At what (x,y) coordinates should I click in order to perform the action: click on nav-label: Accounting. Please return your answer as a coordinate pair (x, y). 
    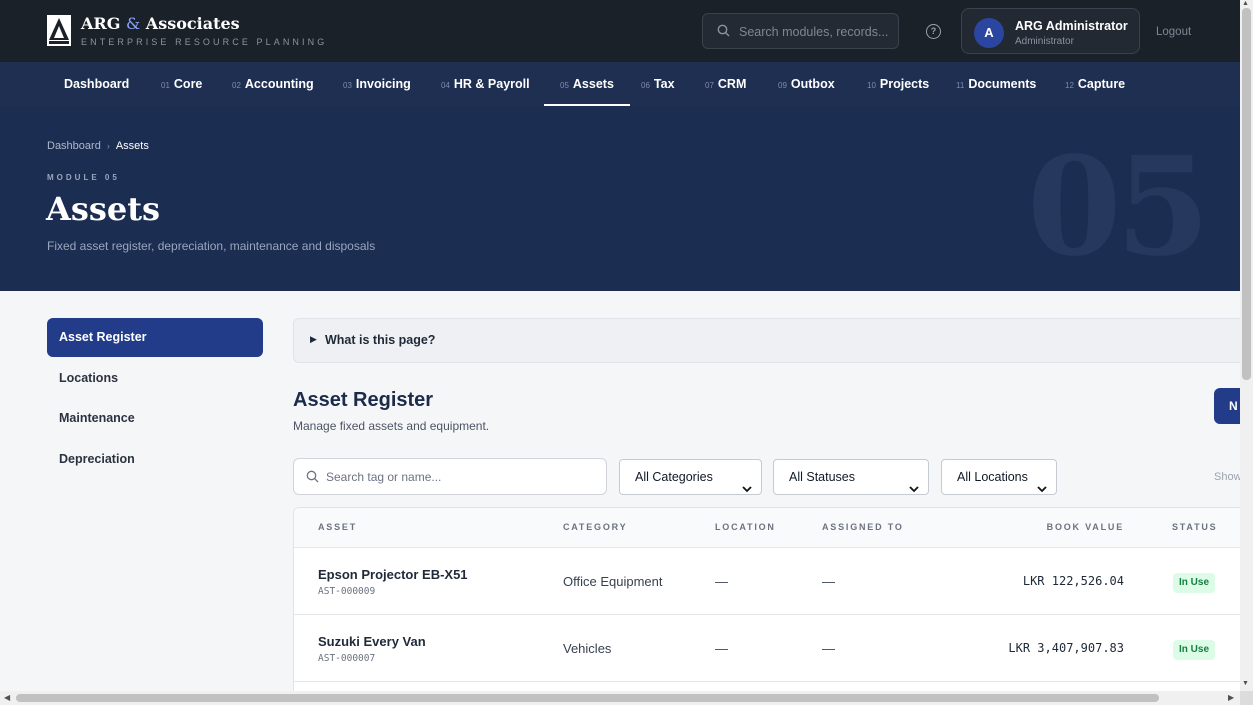
    Looking at the image, I should click on (279, 84).